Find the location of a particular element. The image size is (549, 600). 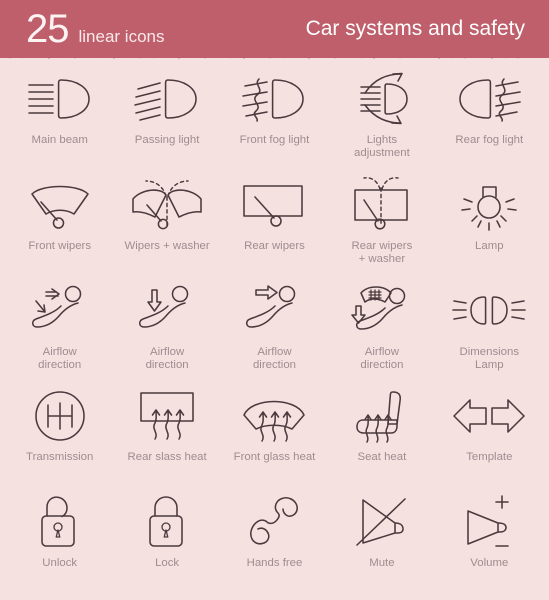

icon-cell-mute: Mute is located at coordinates (381, 541).